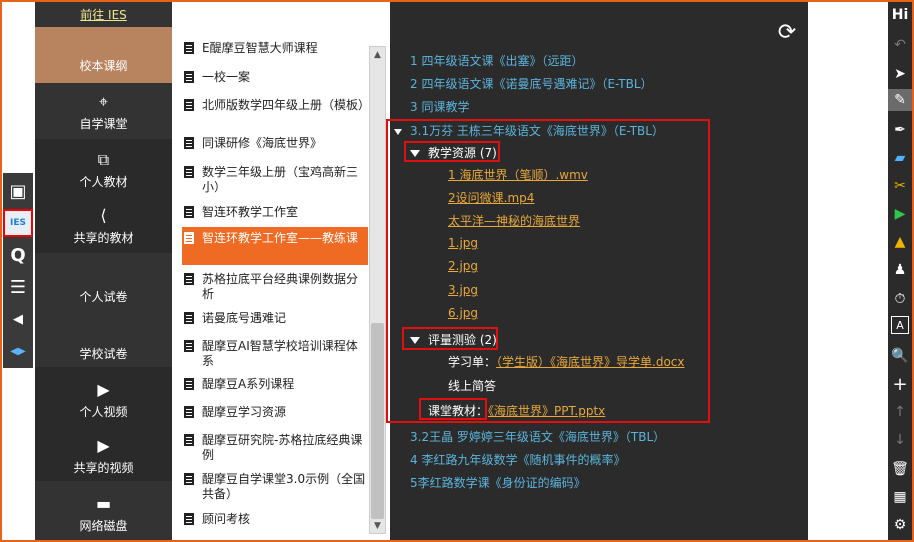 The image size is (914, 542). What do you see at coordinates (103, 14) in the screenshot?
I see `go-ies-link: 前往 IES` at bounding box center [103, 14].